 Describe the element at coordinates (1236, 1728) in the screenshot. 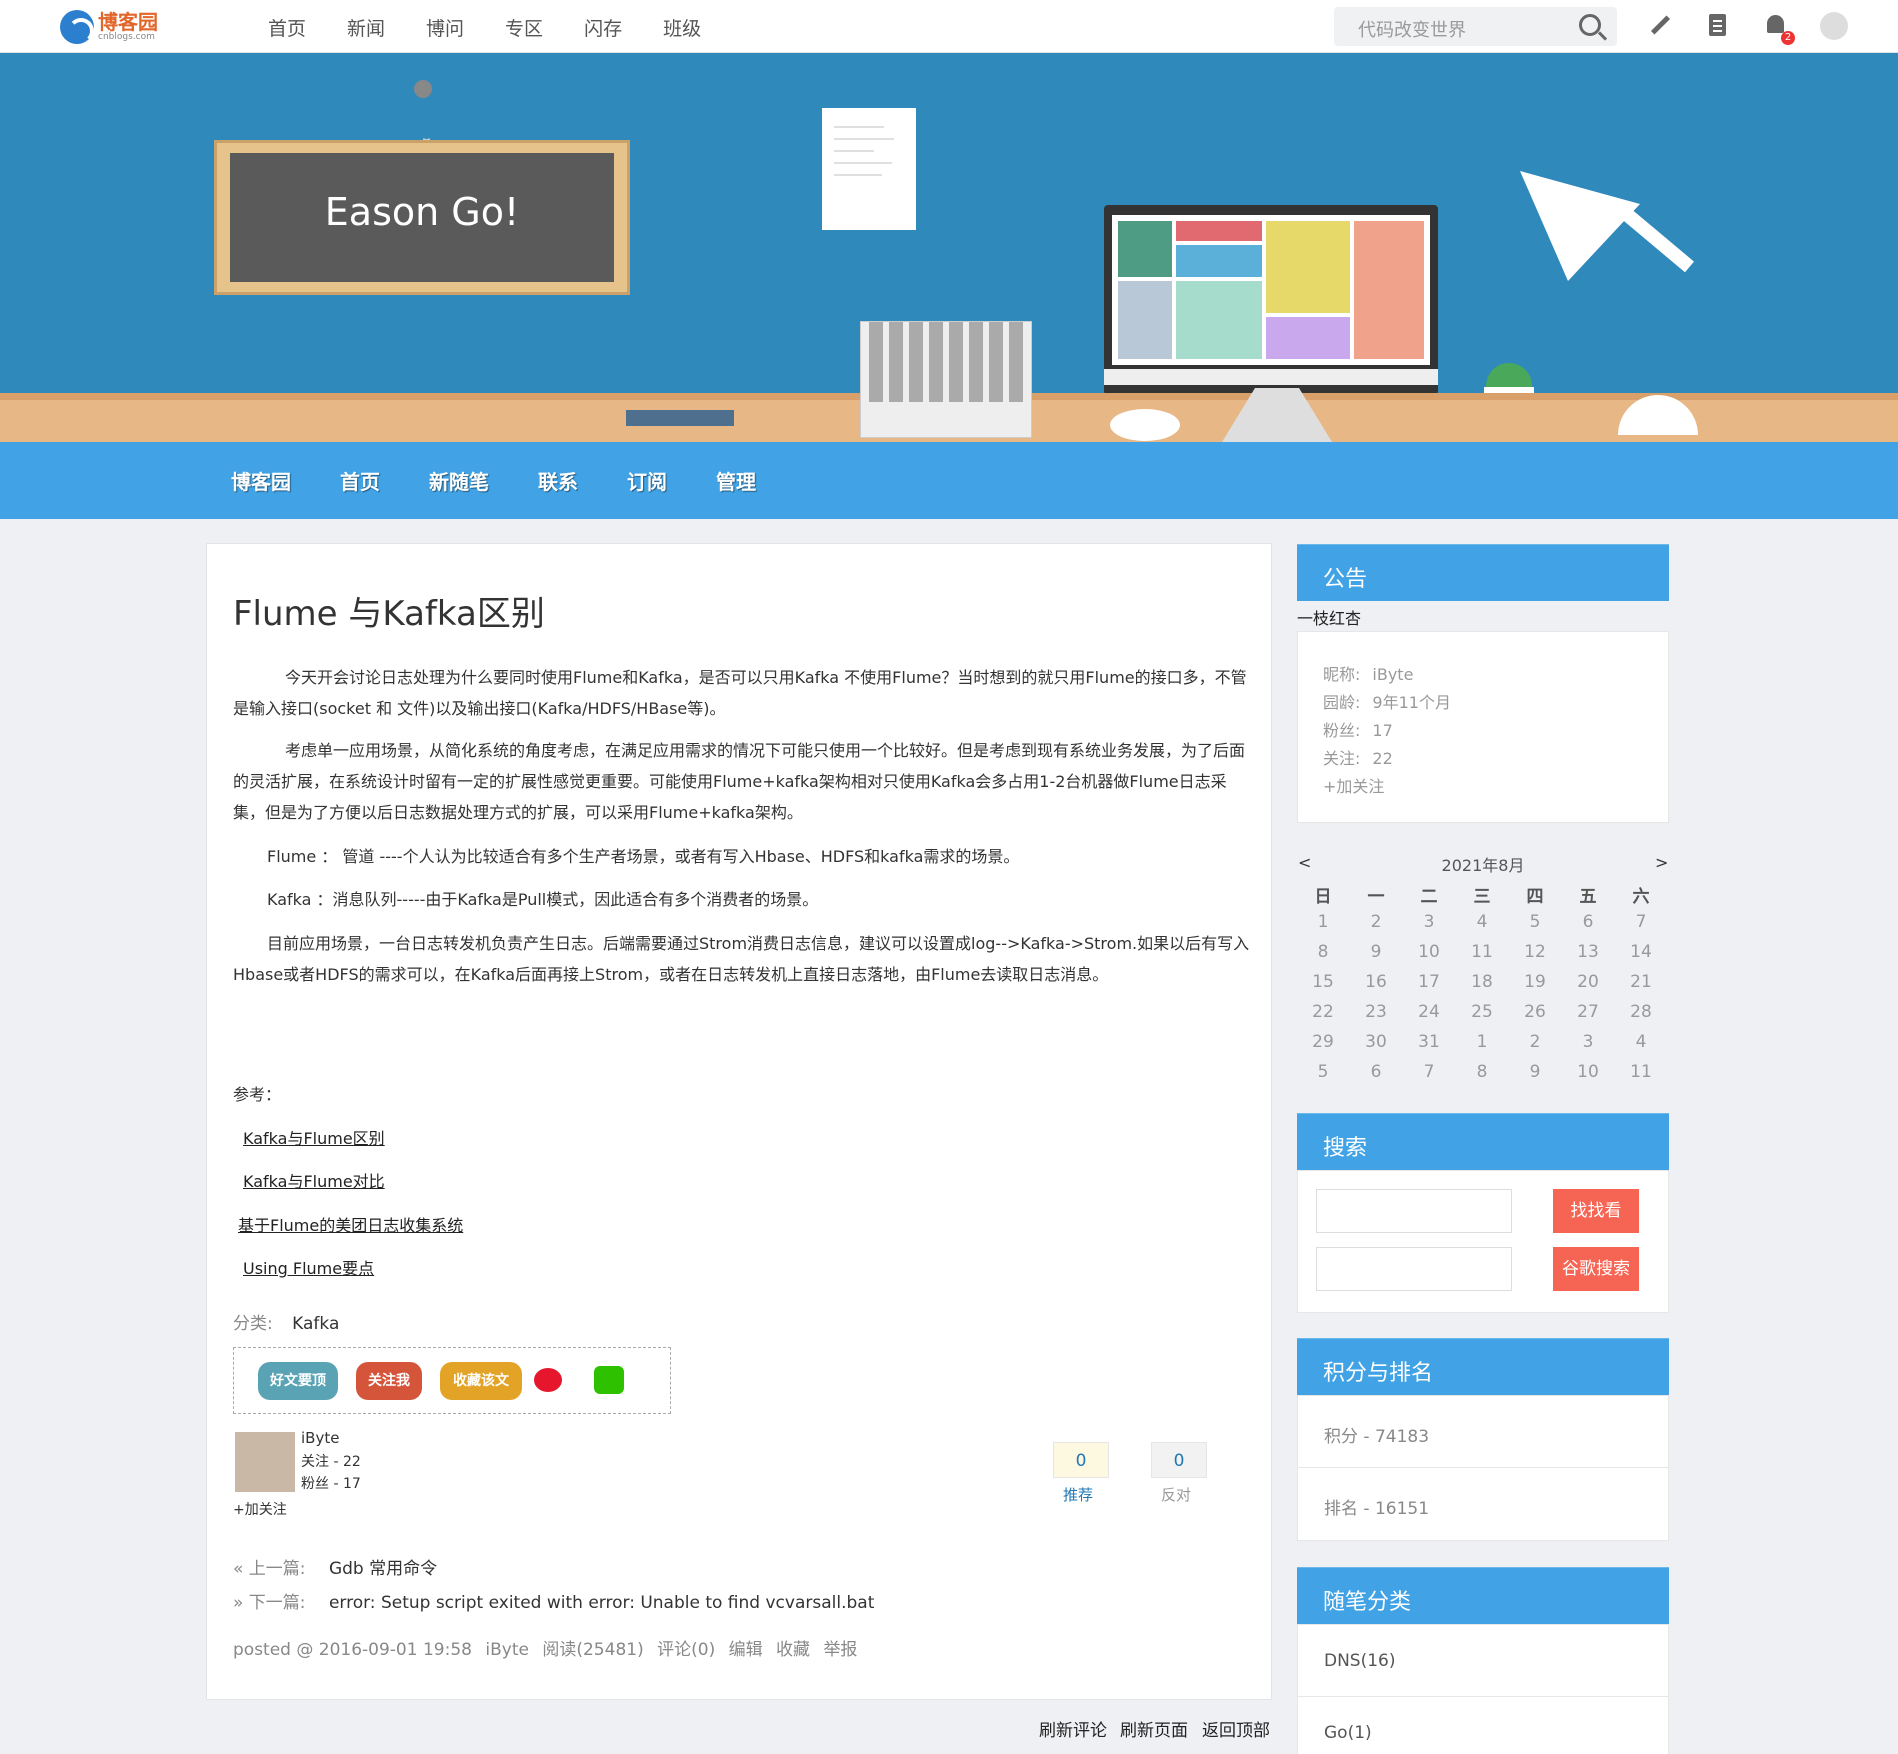

I see `back-to-top-link: 返回顶部` at that location.